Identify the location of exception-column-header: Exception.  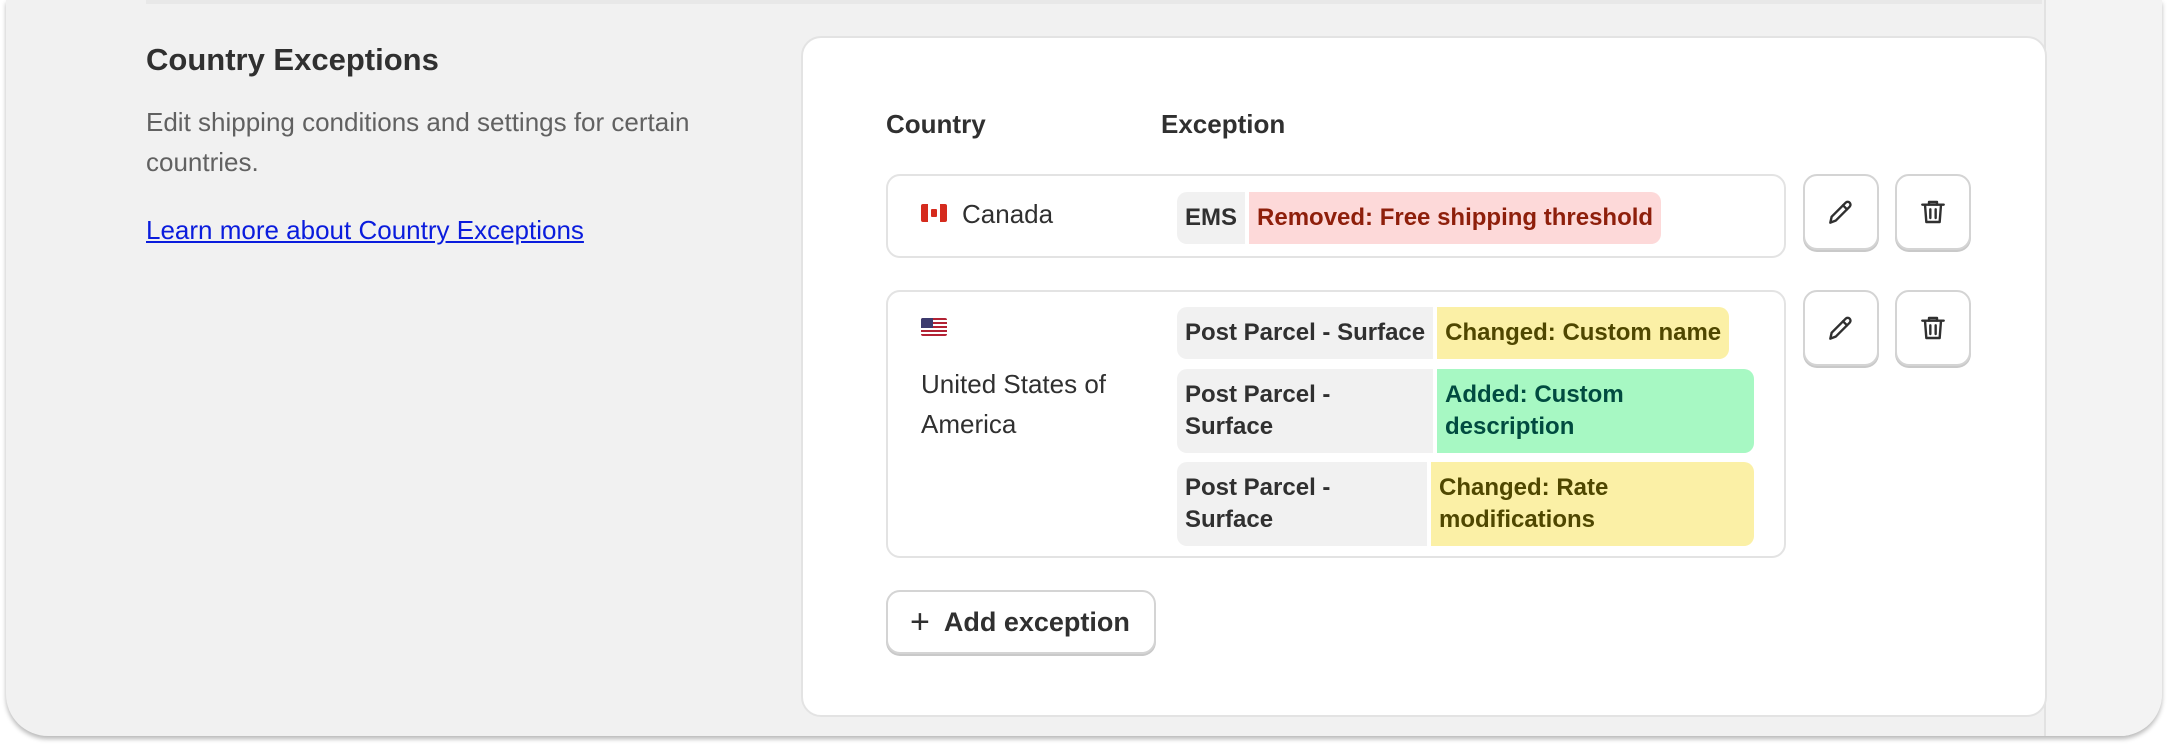
(1223, 124).